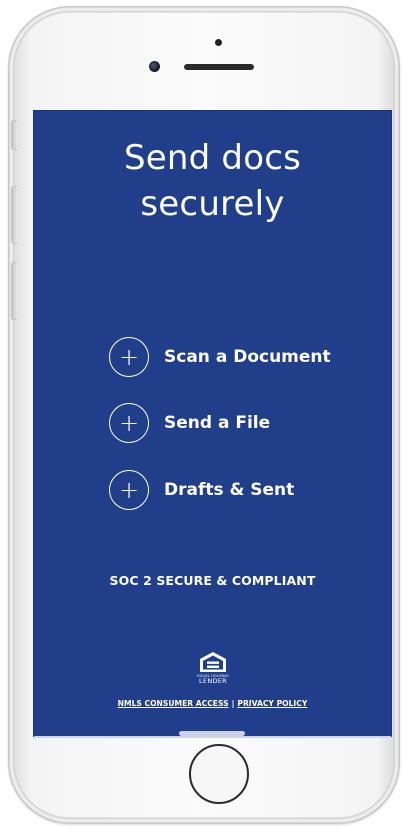 Image resolution: width=402 pixels, height=829 pixels. Describe the element at coordinates (213, 662) in the screenshot. I see `house-icon` at that location.